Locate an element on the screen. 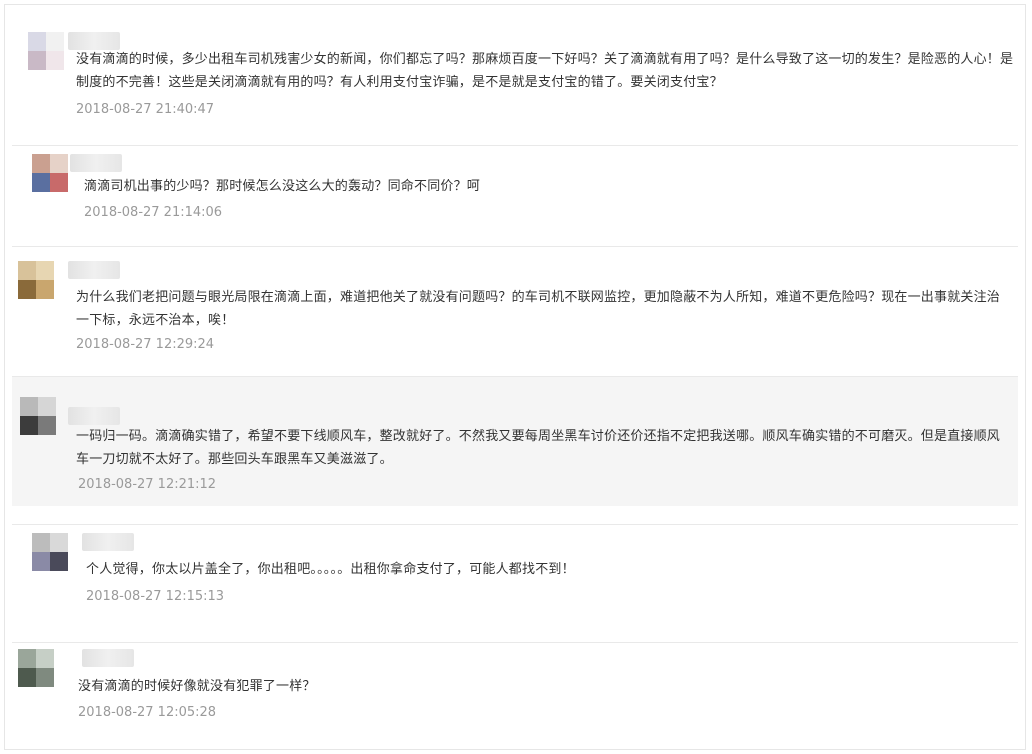 The height and width of the screenshot is (754, 1032). comment-timestamp: 2018-08-27 12:05:28 is located at coordinates (147, 712).